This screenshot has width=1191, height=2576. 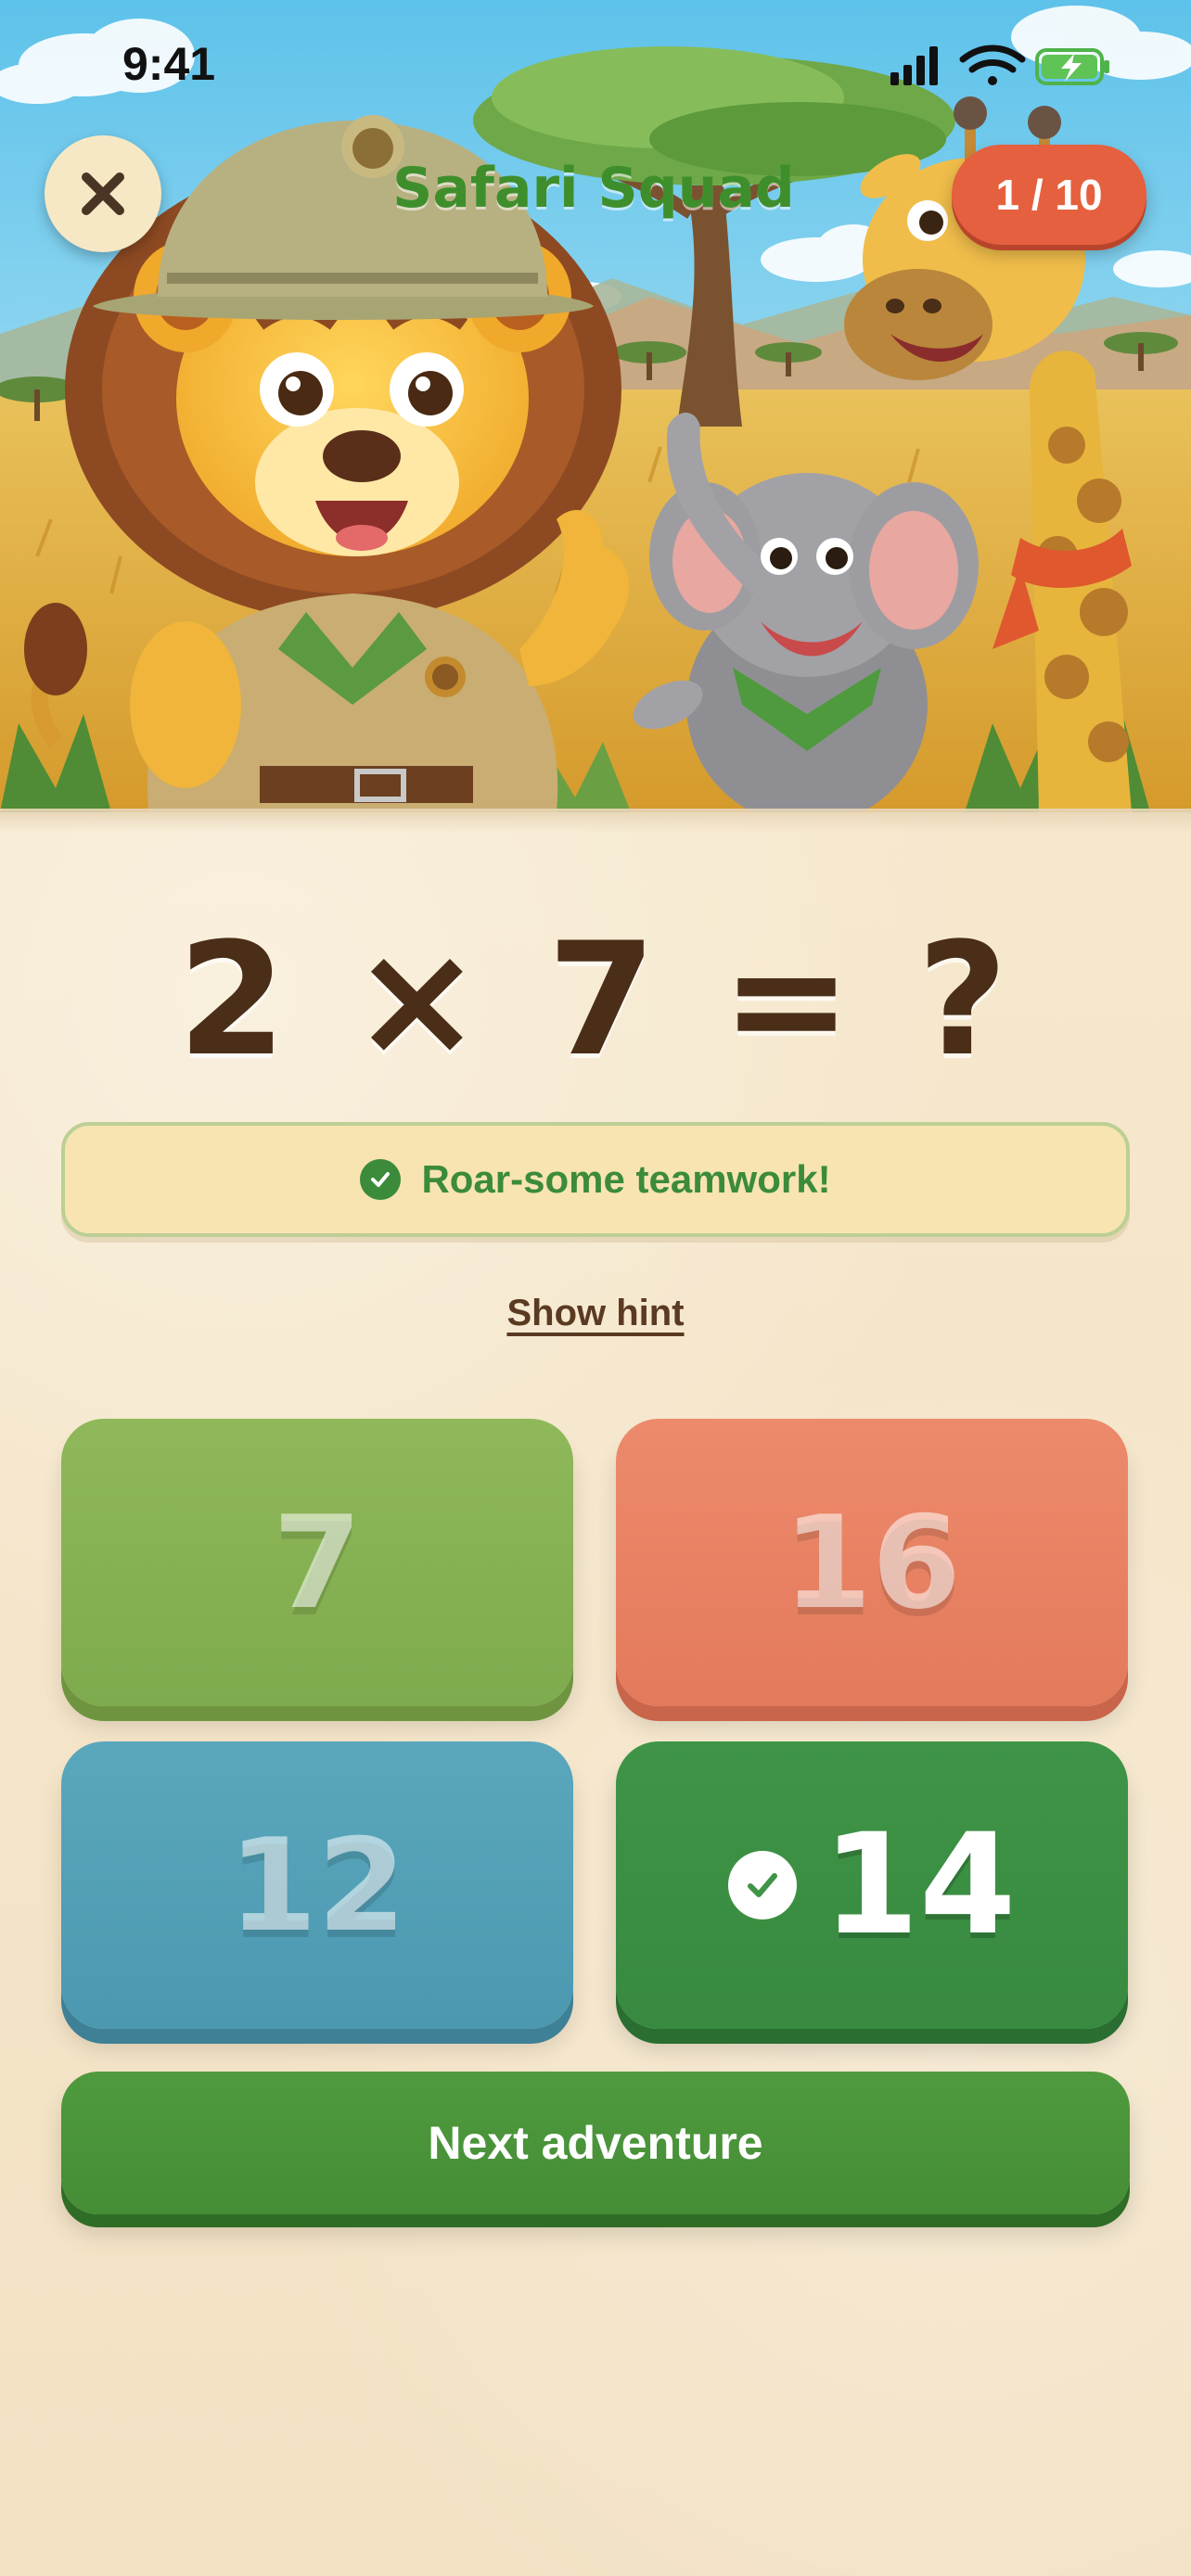 I want to click on answer-option-14-correct: 14, so click(x=872, y=1885).